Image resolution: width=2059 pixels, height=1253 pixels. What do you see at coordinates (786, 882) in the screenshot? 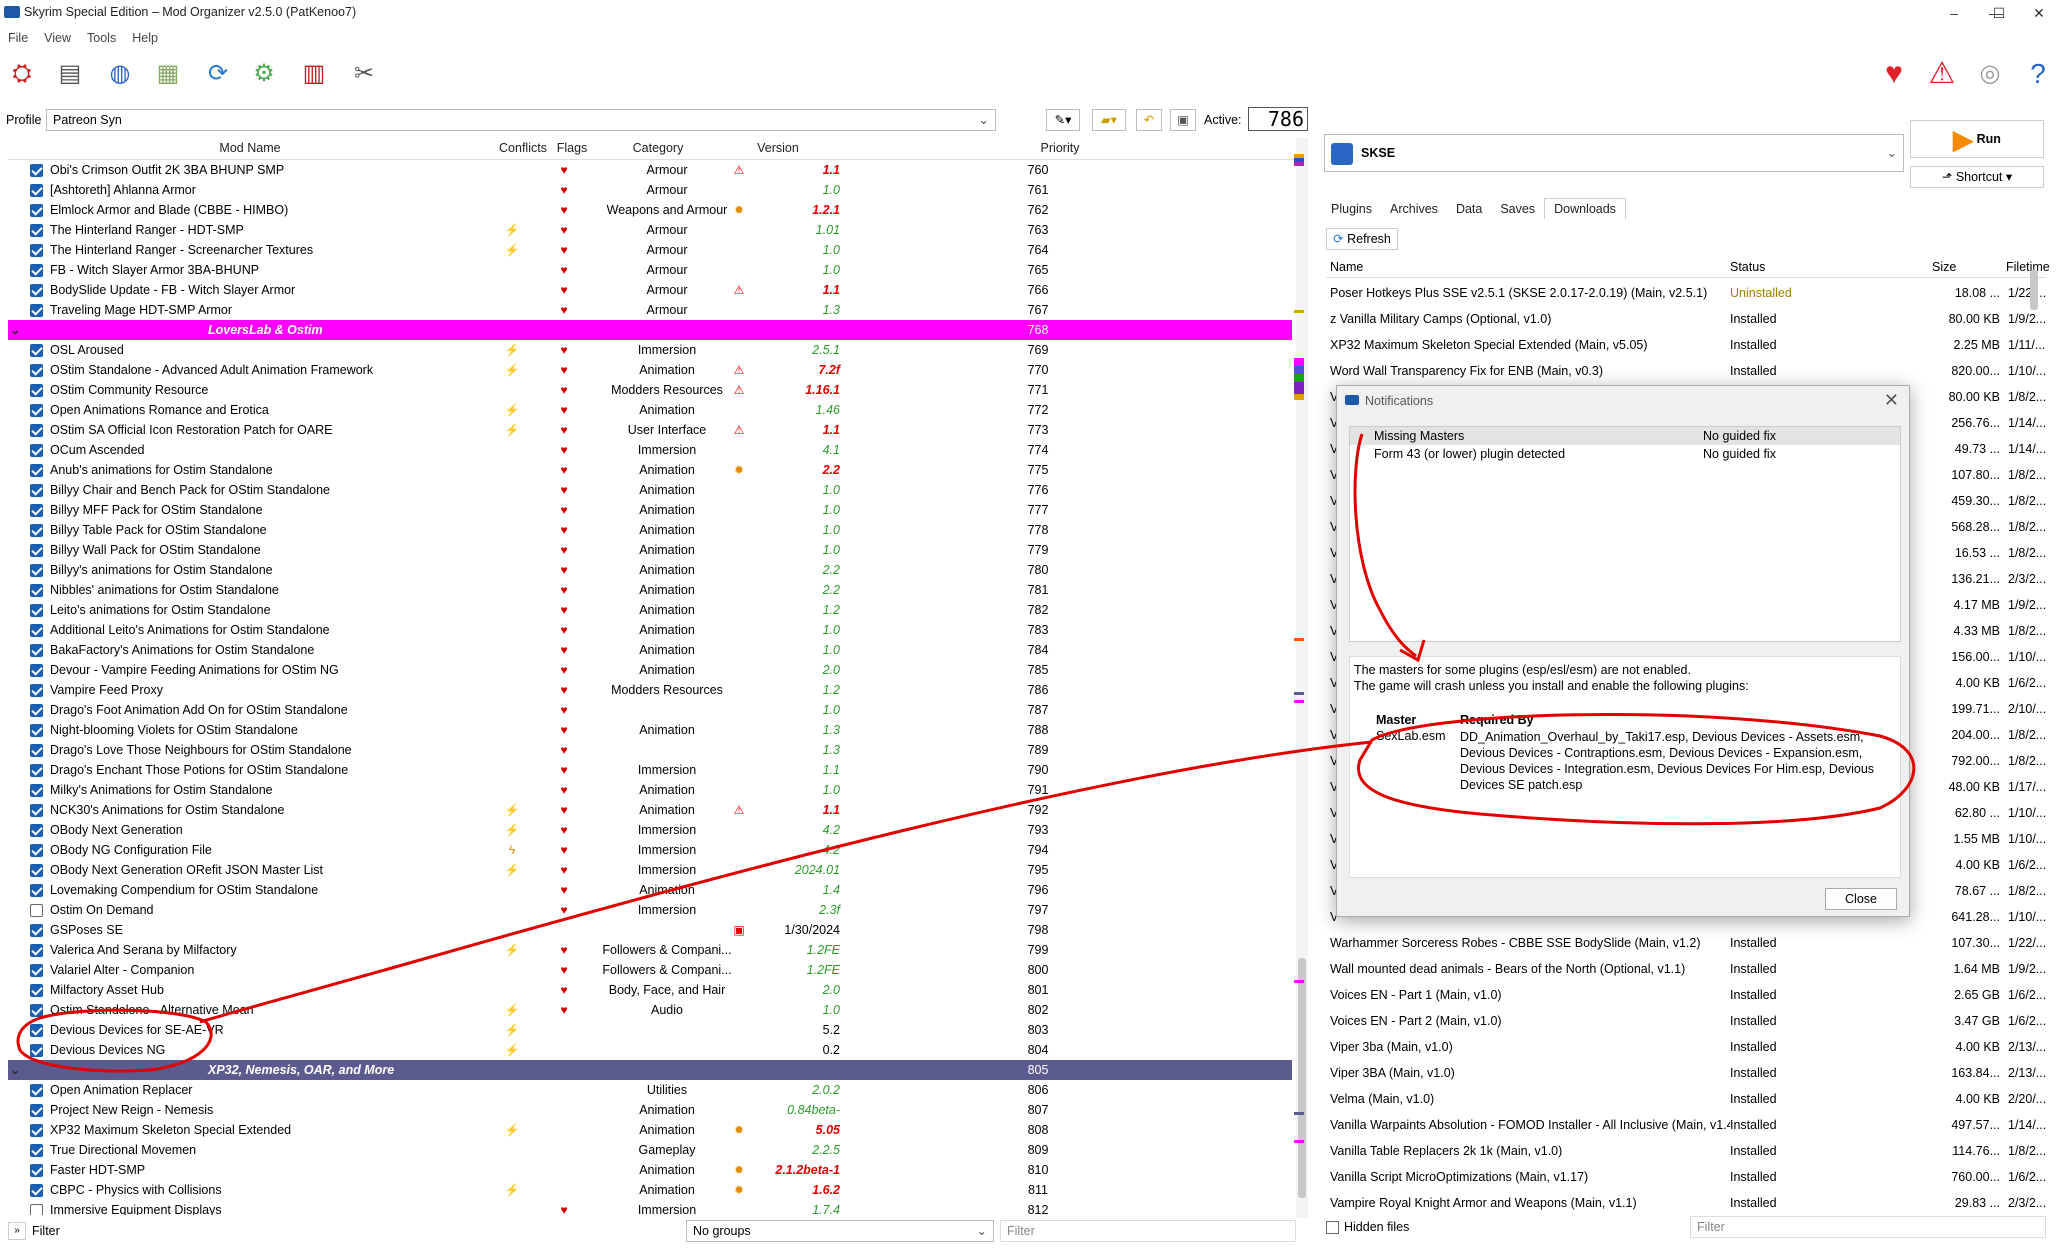
I see `annotation-connector-line` at bounding box center [786, 882].